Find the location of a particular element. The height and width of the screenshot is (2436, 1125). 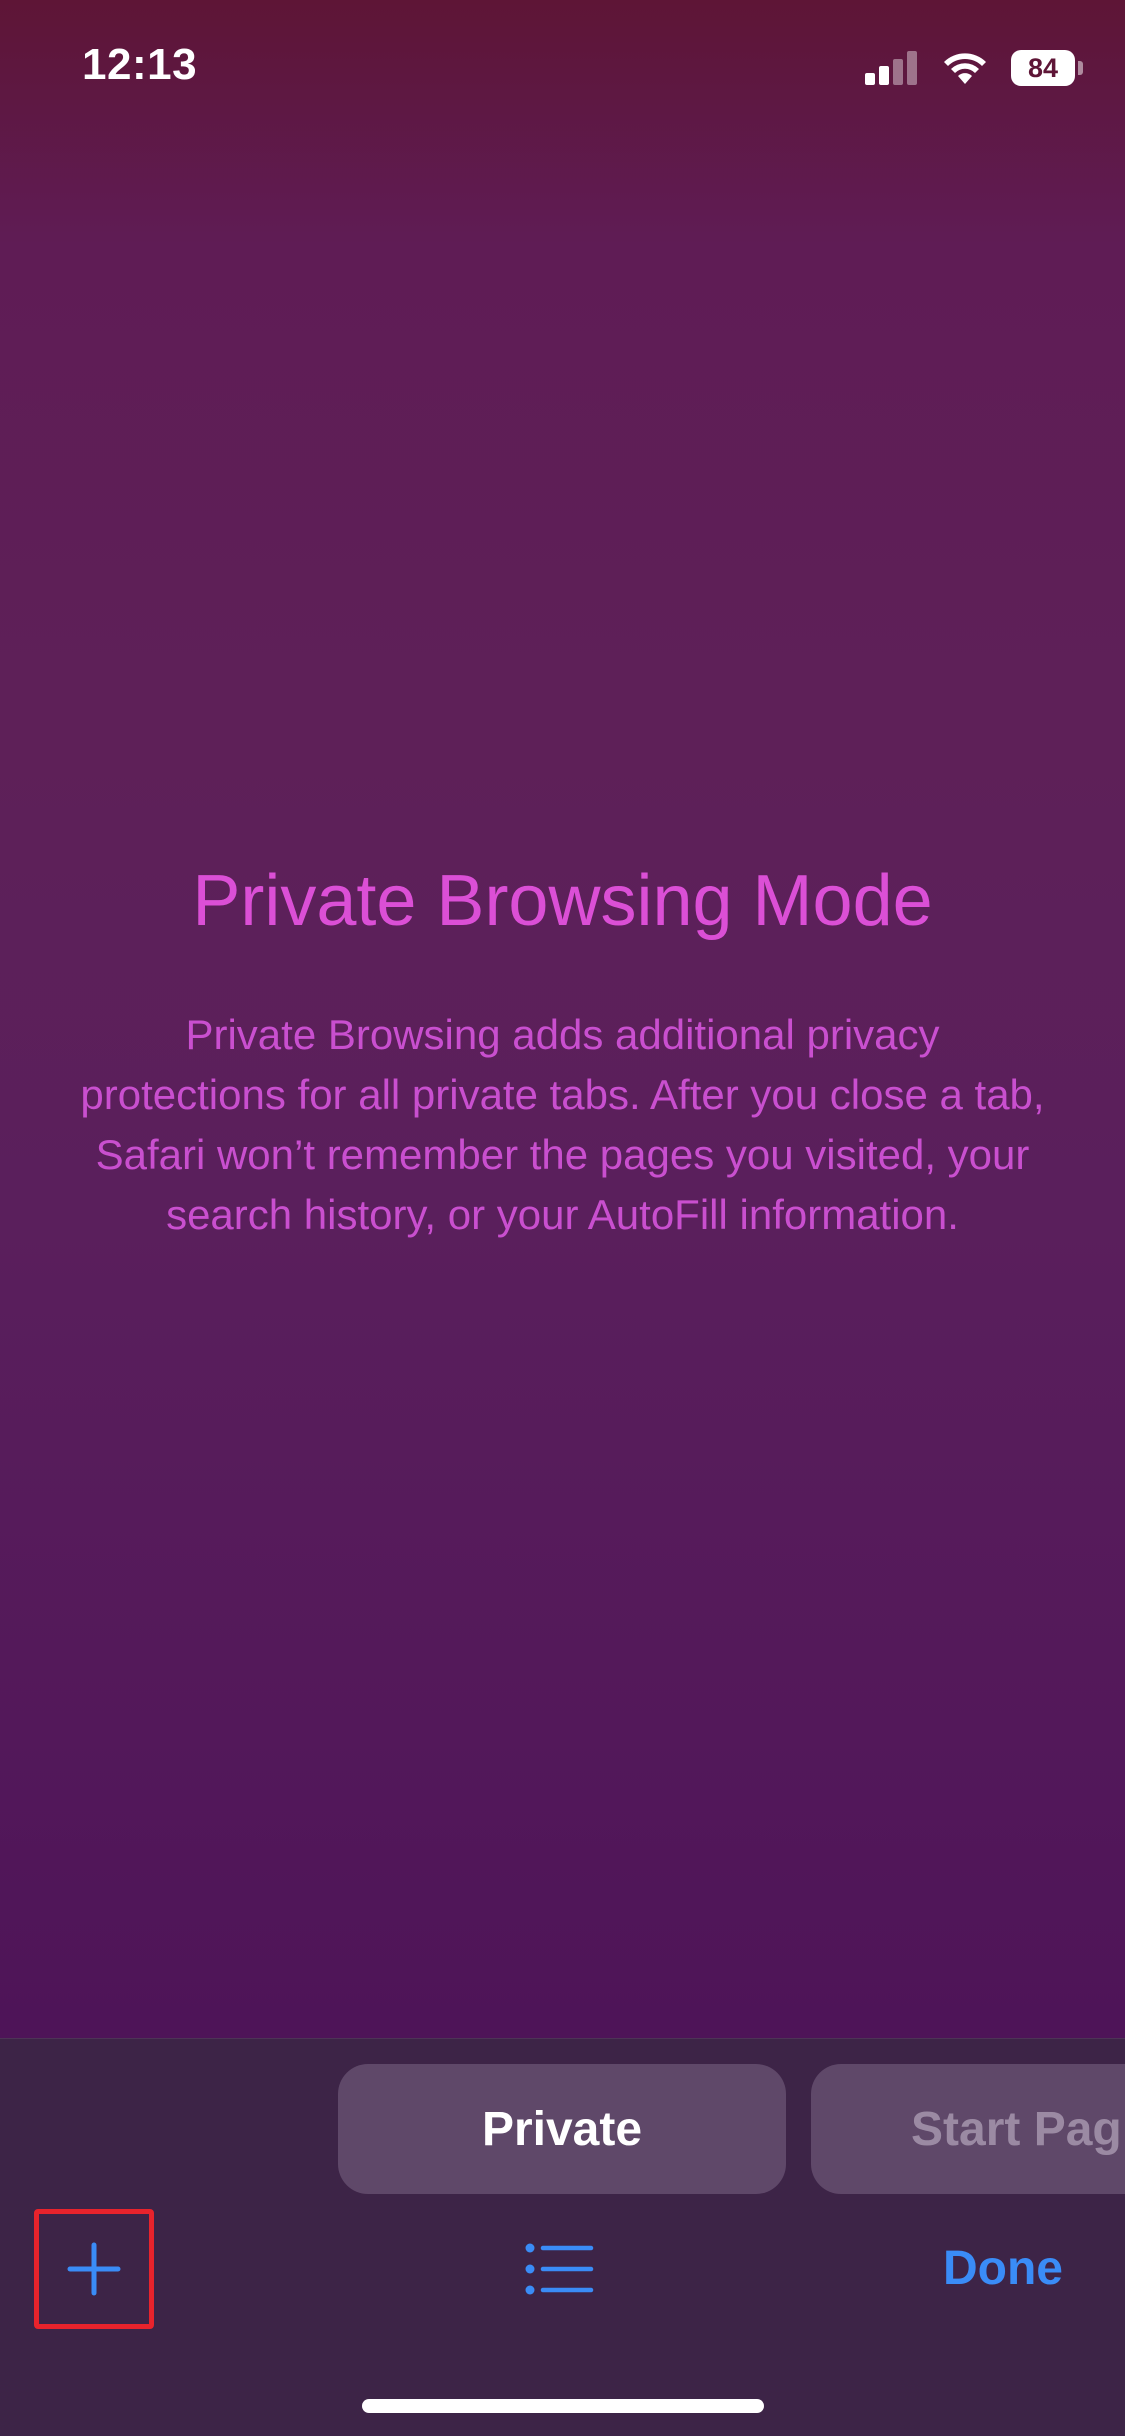

tab-list-button is located at coordinates (560, 2269).